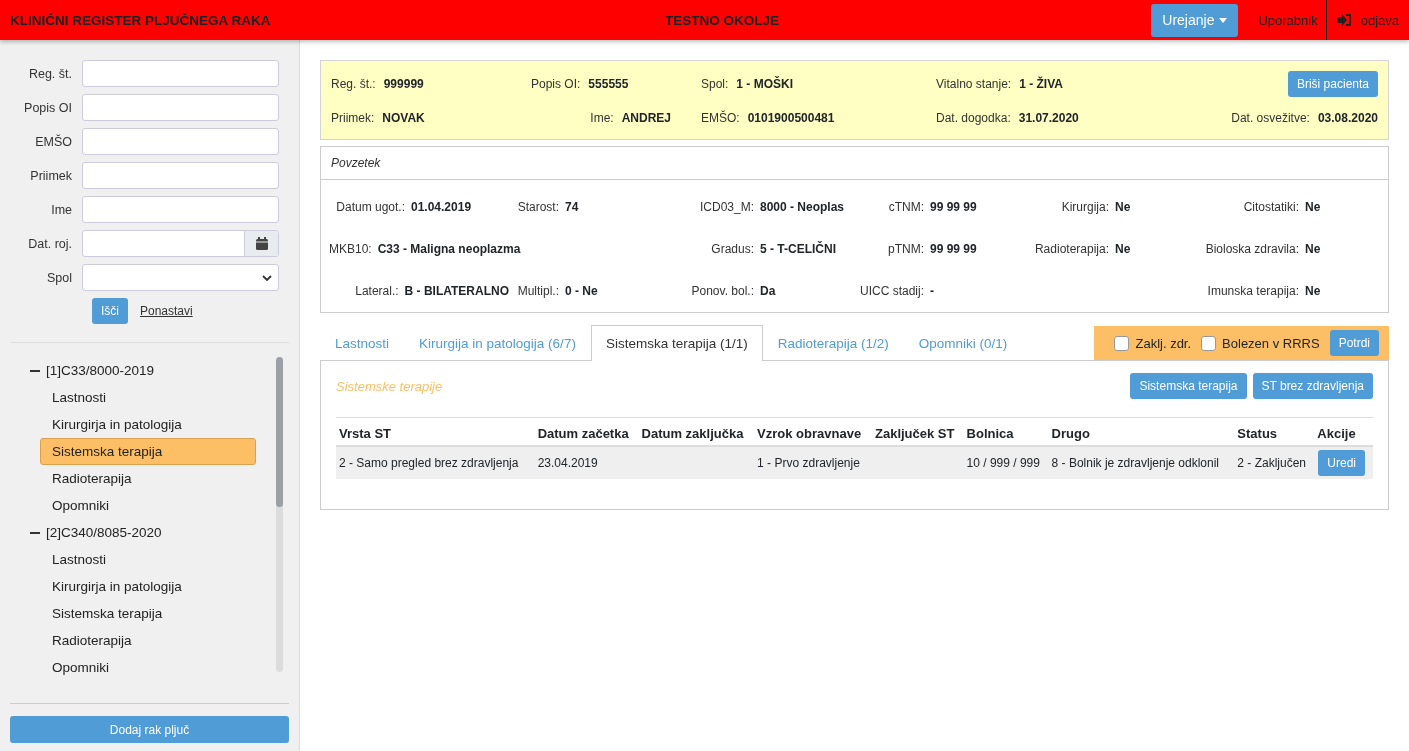 The height and width of the screenshot is (751, 1409). Describe the element at coordinates (974, 84) in the screenshot. I see `field-label: Vitalno stanje:` at that location.